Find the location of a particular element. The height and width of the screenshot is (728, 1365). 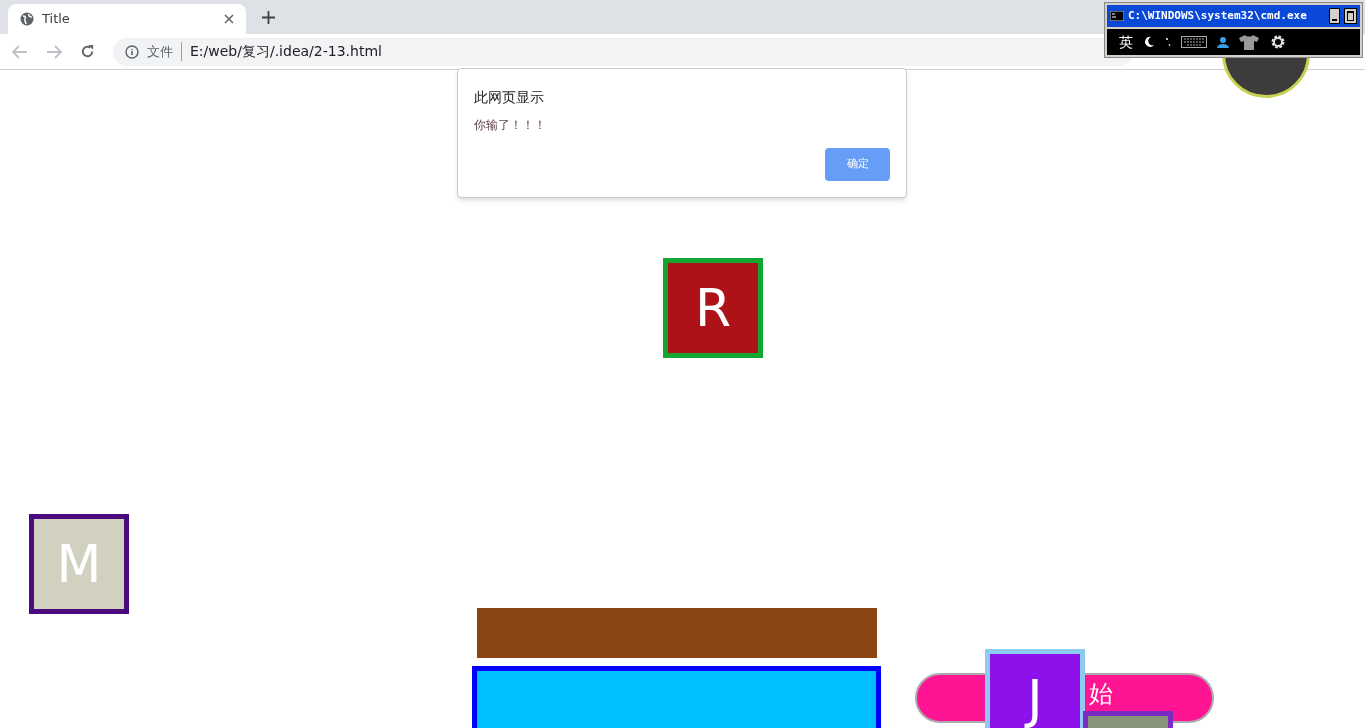

moon-icon is located at coordinates (1149, 42).